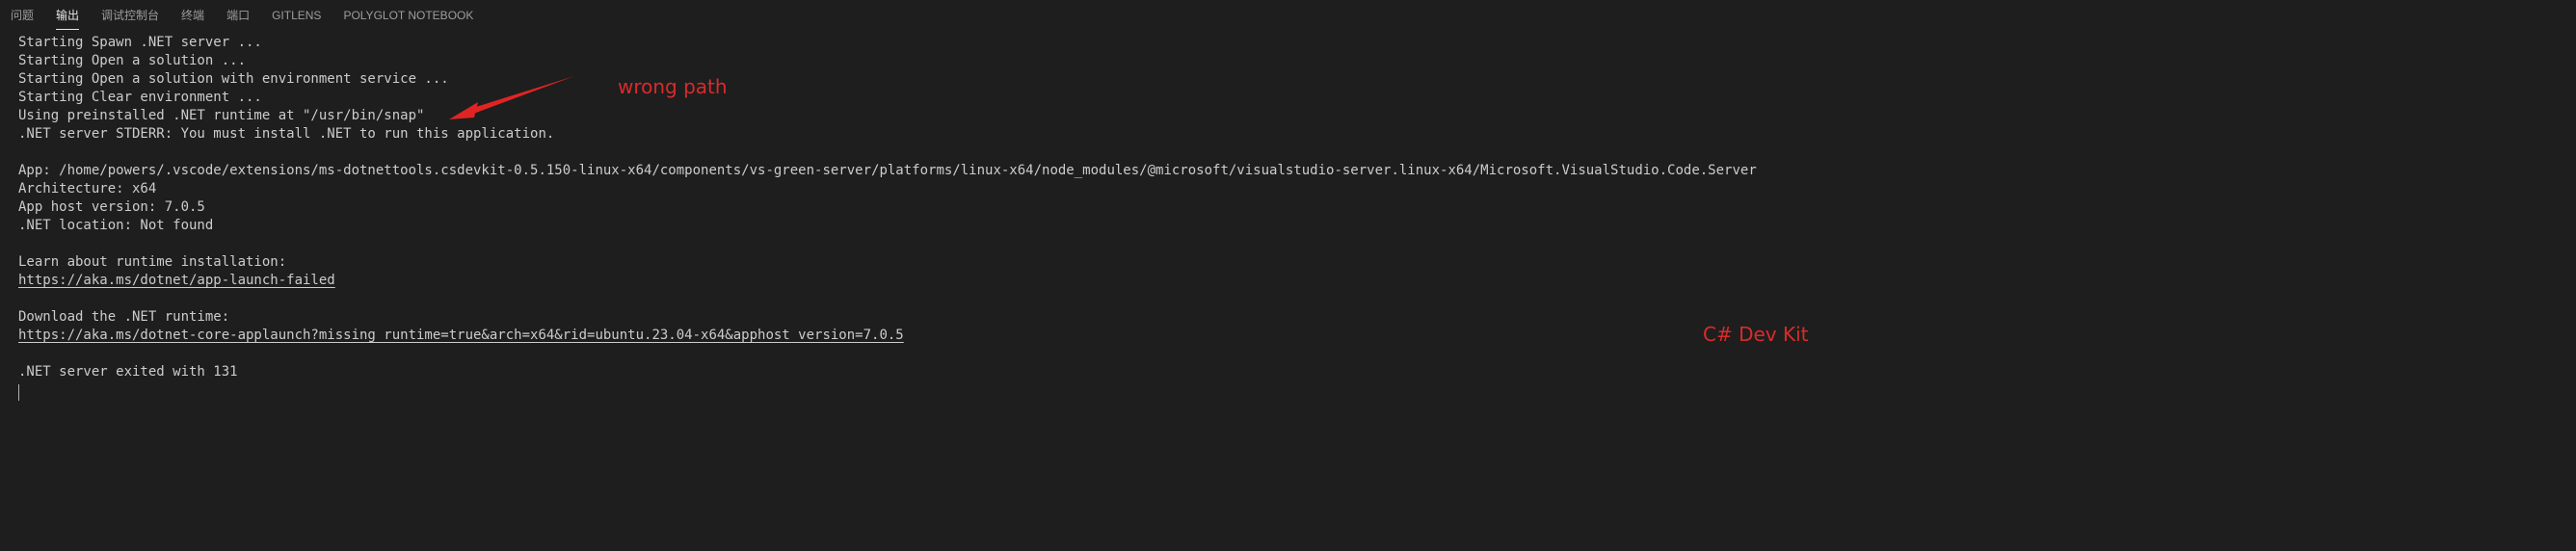  I want to click on wrong-path-annotation: wrong path, so click(673, 87).